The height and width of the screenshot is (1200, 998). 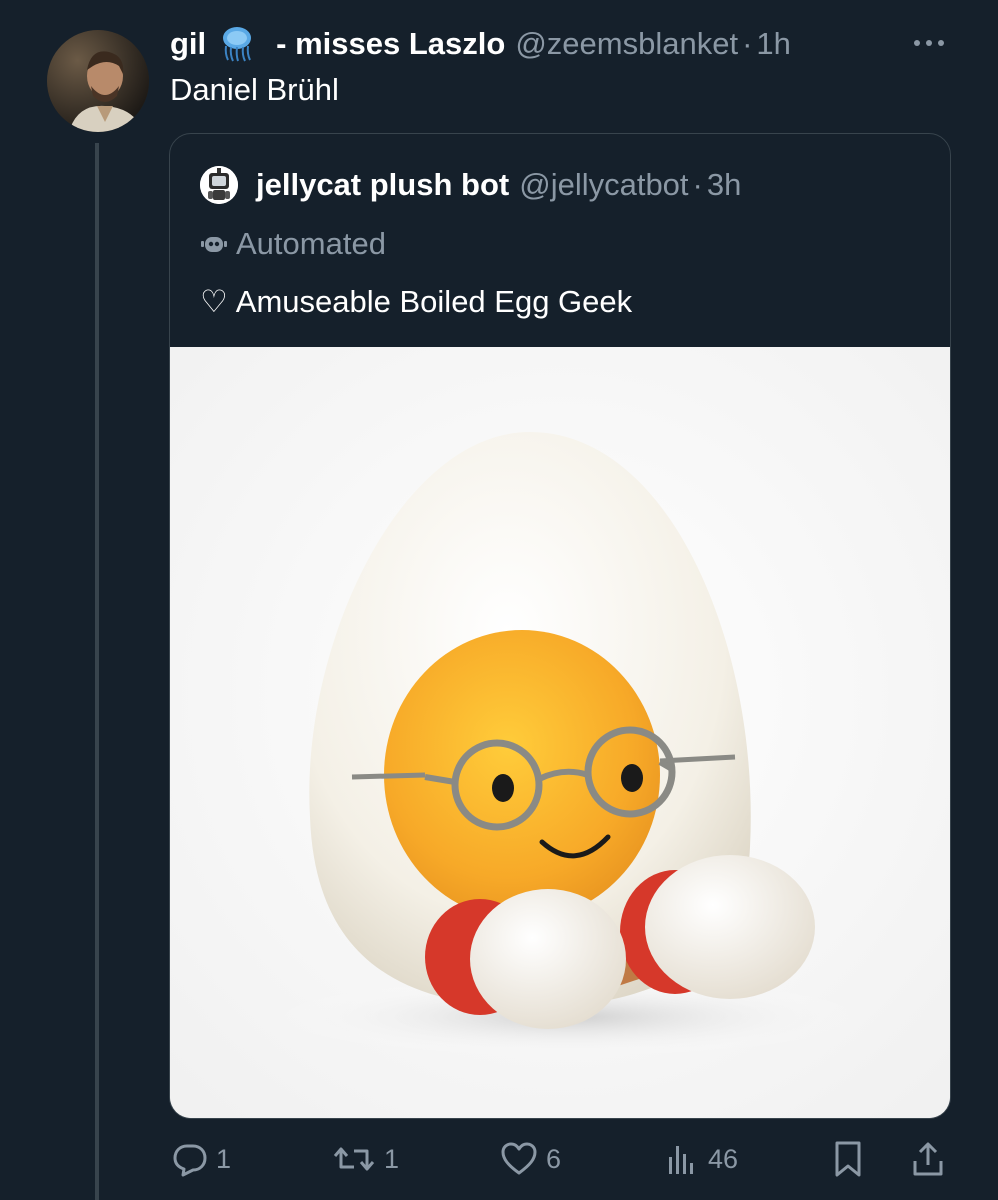 I want to click on quoted-timestamp: 3h, so click(x=724, y=185).